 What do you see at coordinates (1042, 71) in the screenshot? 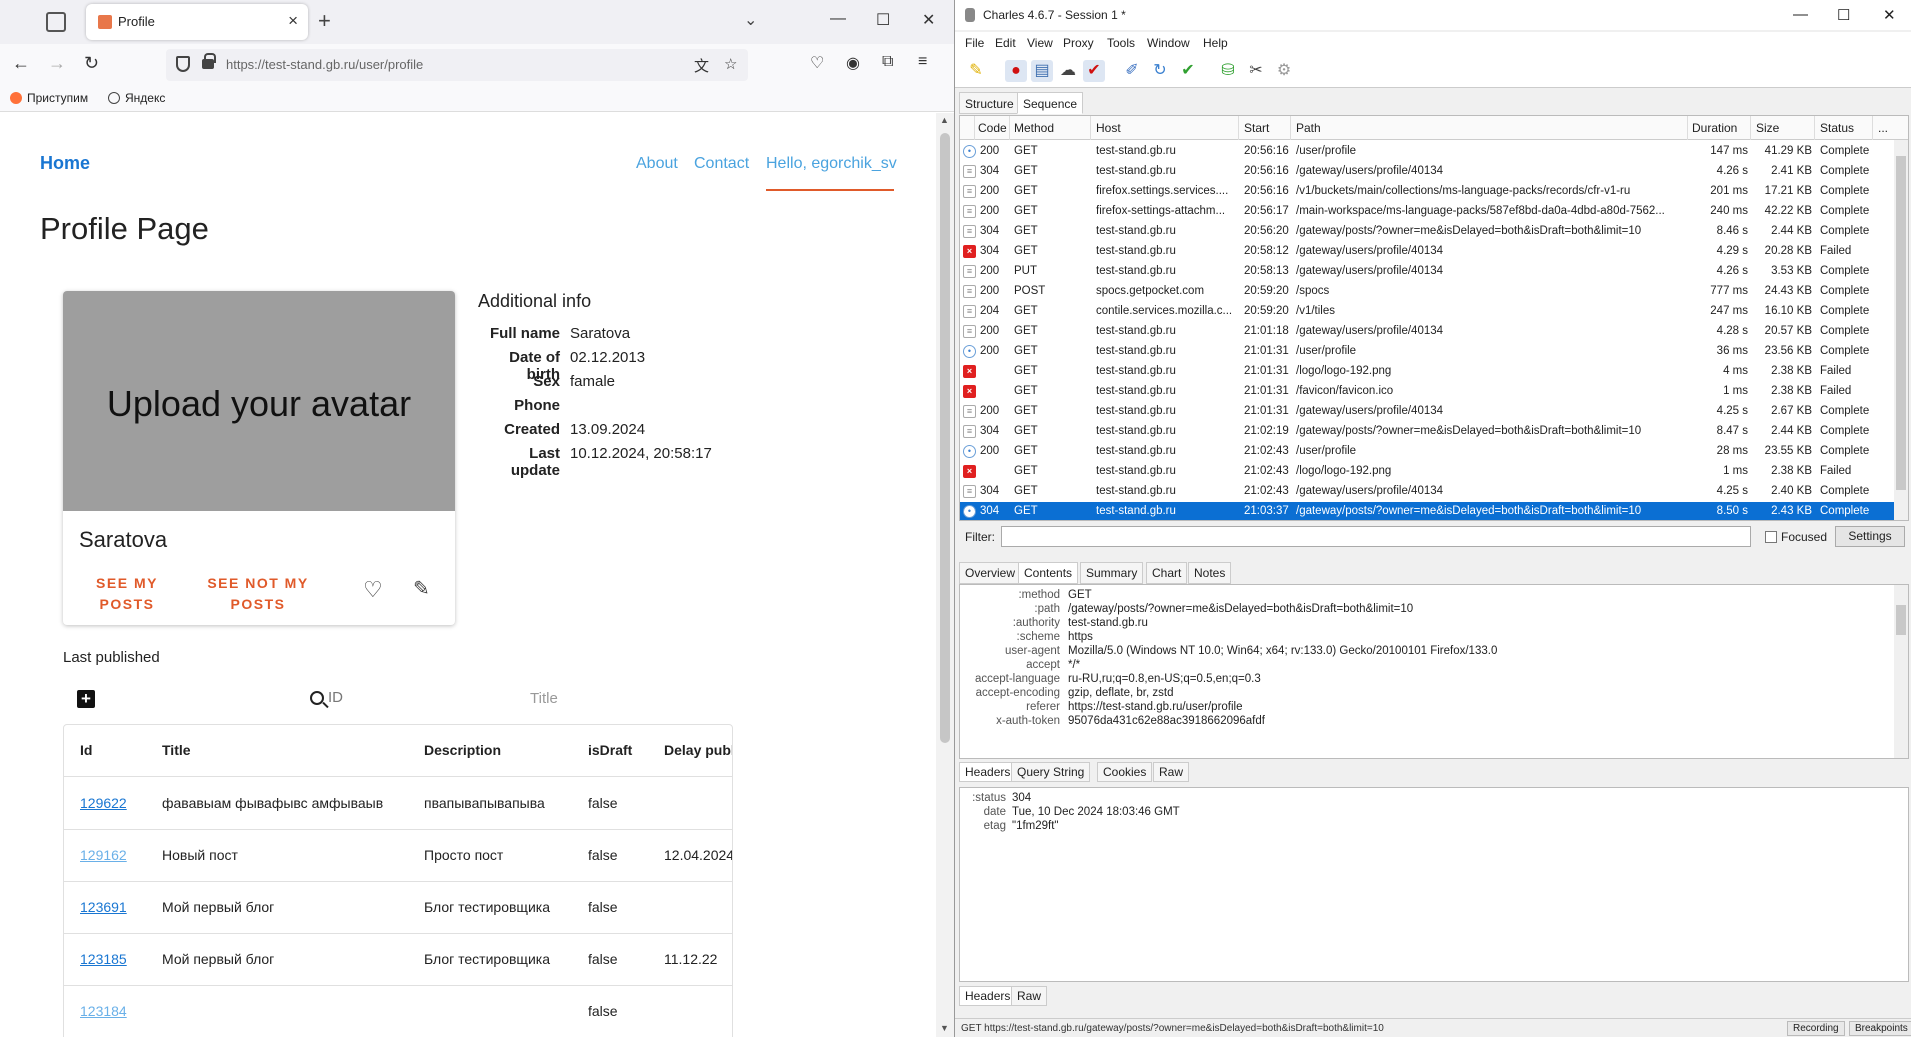
I see `throttle-icon: ▤` at bounding box center [1042, 71].